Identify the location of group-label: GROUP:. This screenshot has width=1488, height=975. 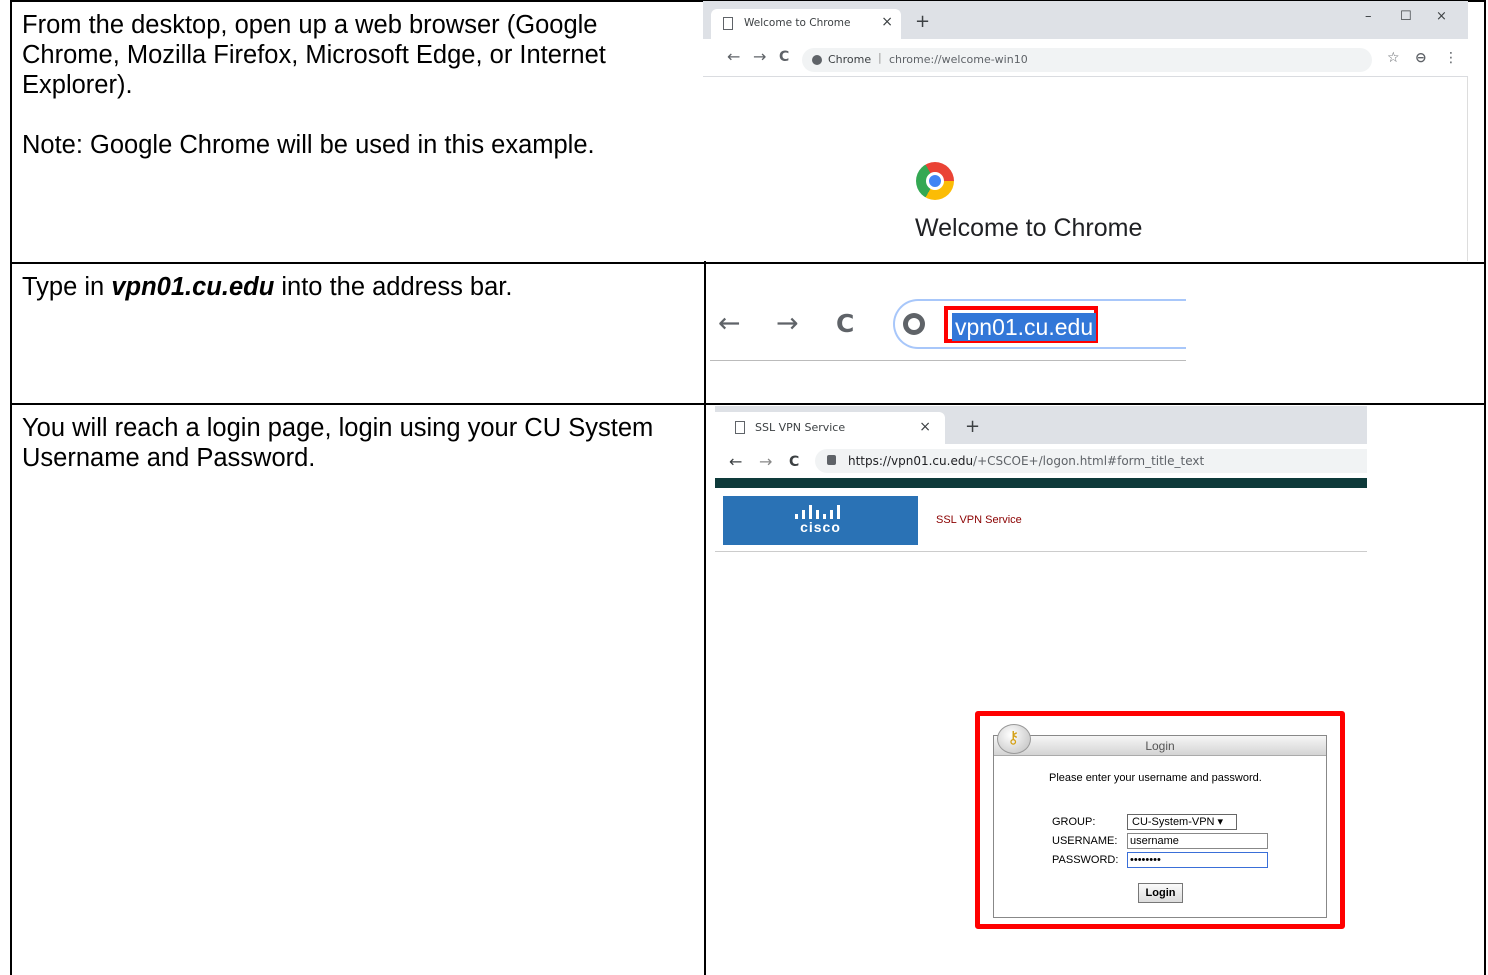
(1074, 822).